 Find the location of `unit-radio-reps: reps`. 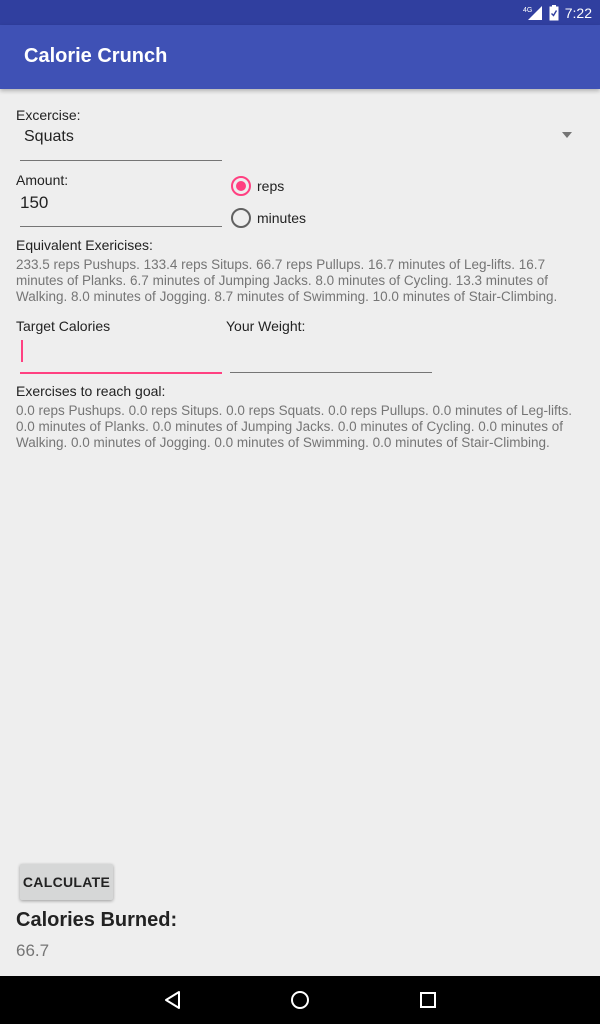

unit-radio-reps: reps is located at coordinates (257, 186).